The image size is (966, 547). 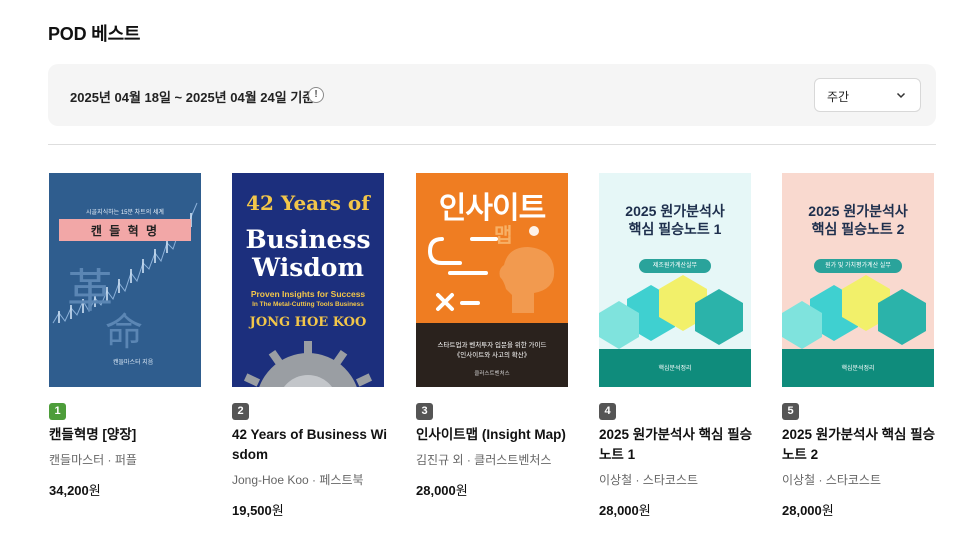 What do you see at coordinates (862, 445) in the screenshot?
I see `book-title: 2025 원가분석사 핵심 필승노트 2` at bounding box center [862, 445].